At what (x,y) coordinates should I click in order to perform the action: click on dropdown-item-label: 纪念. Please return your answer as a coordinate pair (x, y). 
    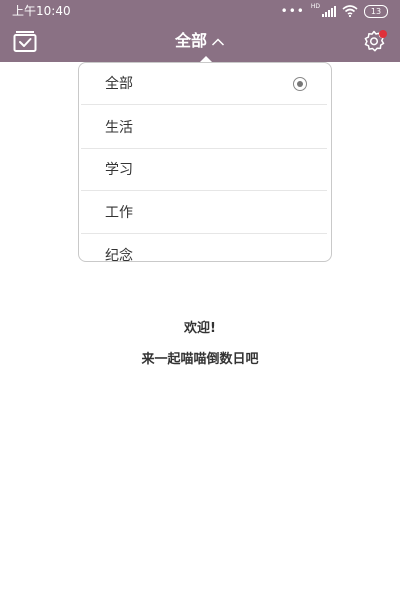
    Looking at the image, I should click on (119, 255).